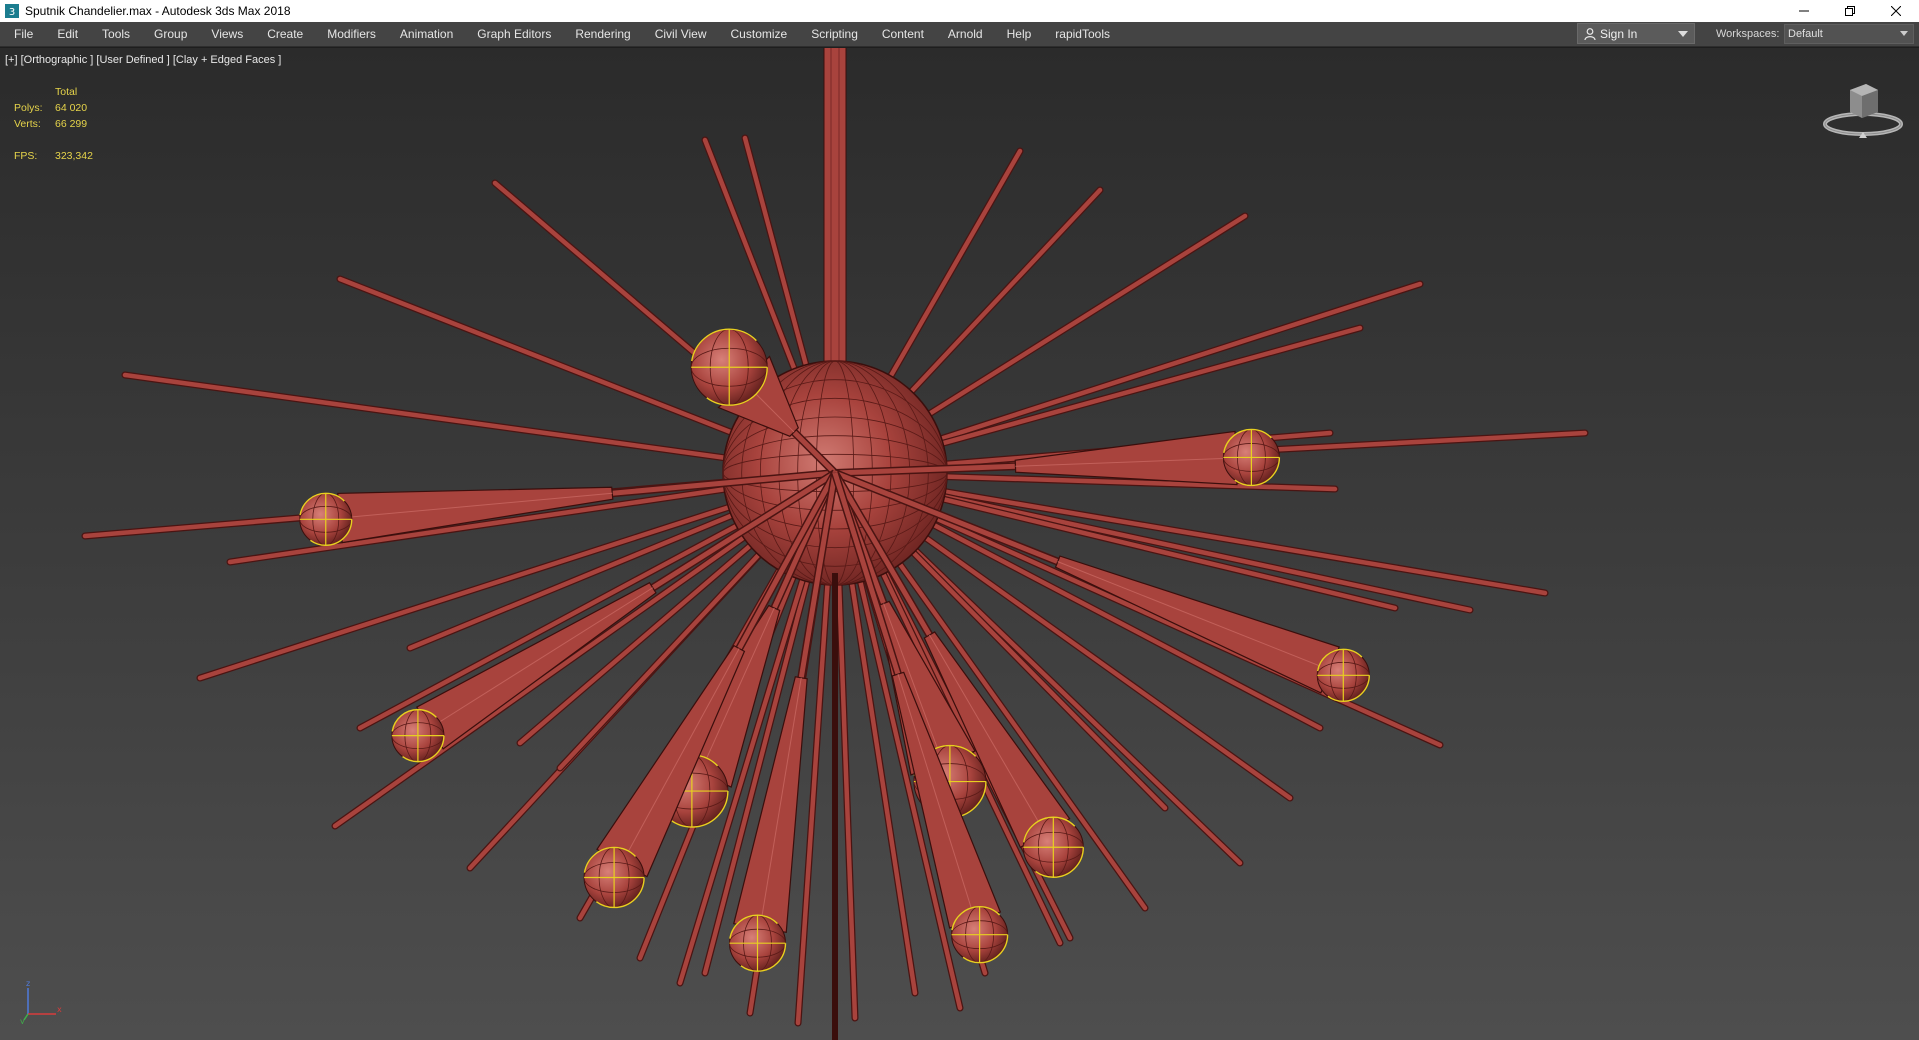  What do you see at coordinates (67, 34) in the screenshot?
I see `menu-edit: Edit` at bounding box center [67, 34].